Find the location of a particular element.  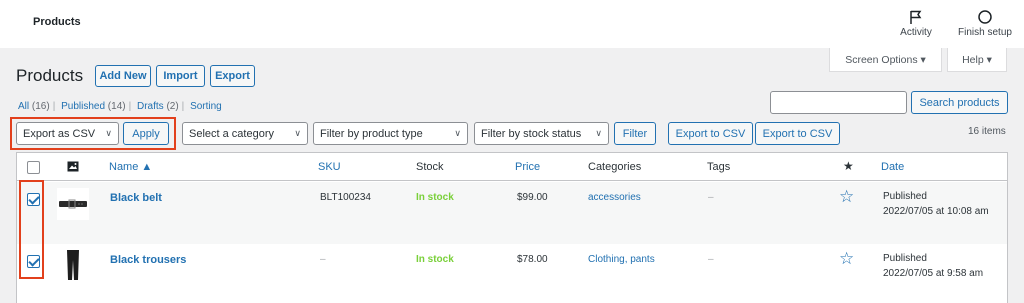

search-products-button: Search products is located at coordinates (959, 102).